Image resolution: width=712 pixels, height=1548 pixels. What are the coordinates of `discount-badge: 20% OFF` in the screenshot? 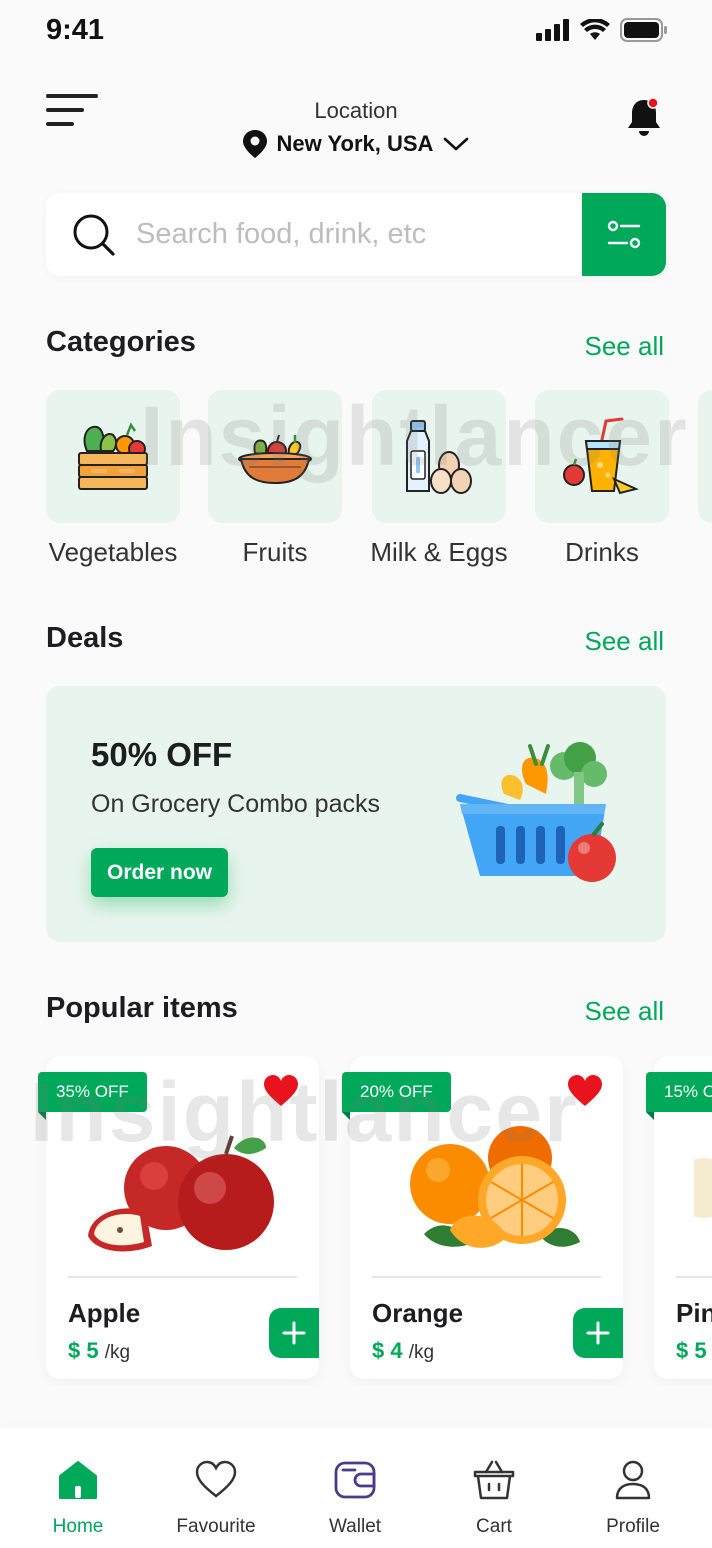 It's located at (396, 1096).